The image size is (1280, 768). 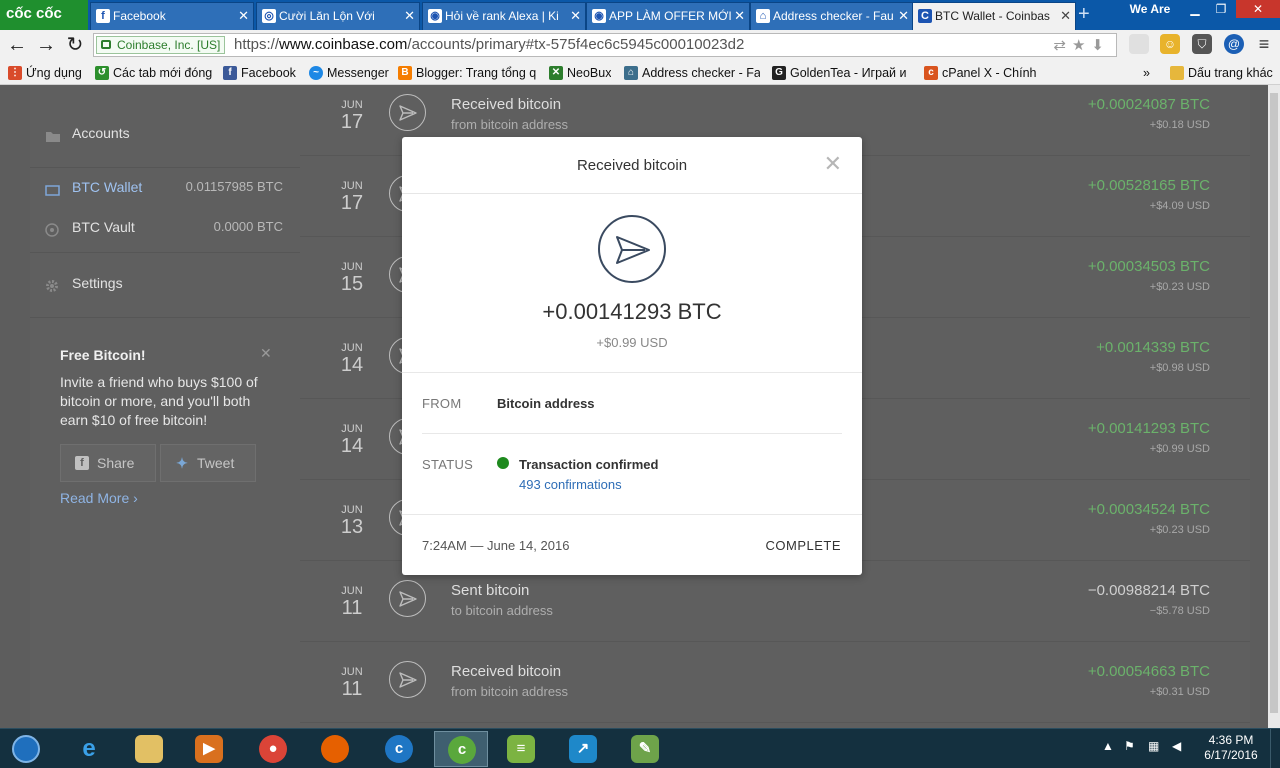 I want to click on bookmarks-overflow-chevron-icon: », so click(x=1146, y=73).